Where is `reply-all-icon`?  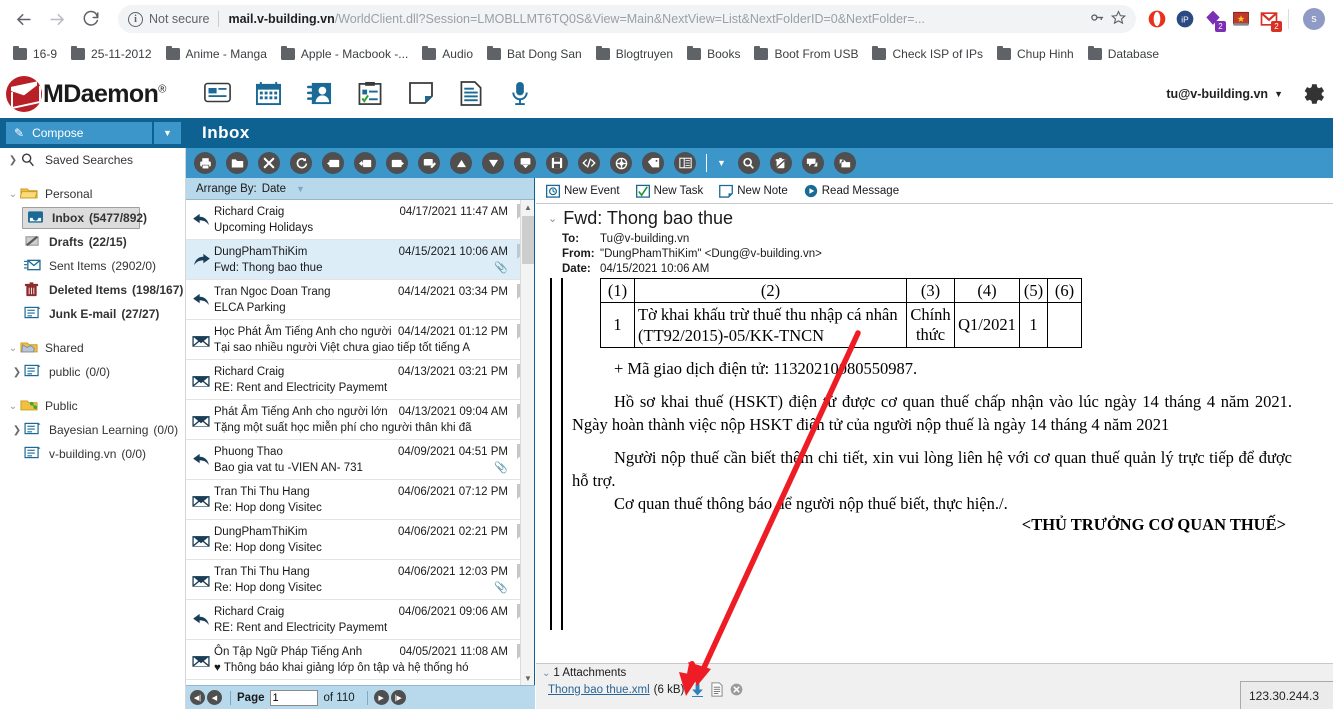
reply-all-icon is located at coordinates (365, 163).